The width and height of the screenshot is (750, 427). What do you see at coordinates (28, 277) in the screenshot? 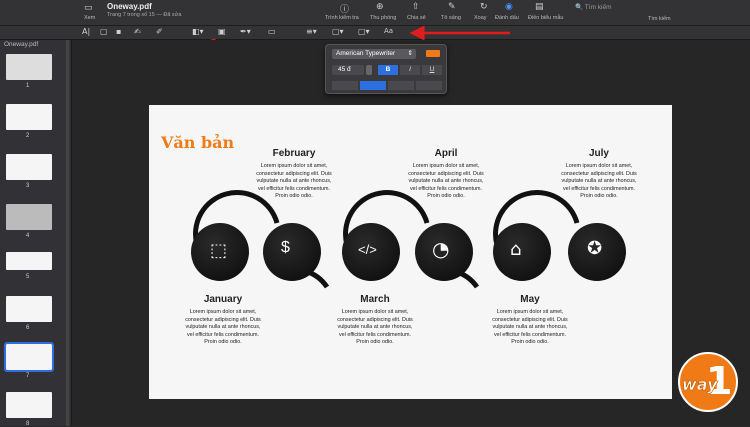
I see `page-number: 5` at bounding box center [28, 277].